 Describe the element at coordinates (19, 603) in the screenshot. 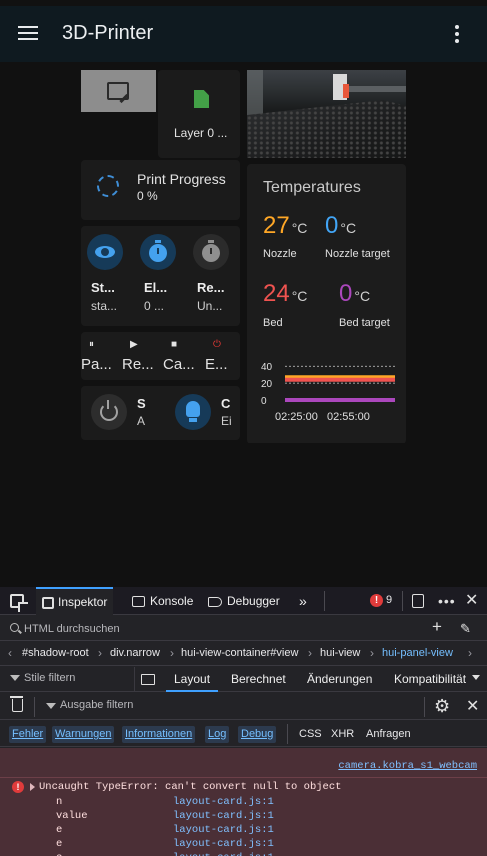

I see `element-picker-icon` at that location.